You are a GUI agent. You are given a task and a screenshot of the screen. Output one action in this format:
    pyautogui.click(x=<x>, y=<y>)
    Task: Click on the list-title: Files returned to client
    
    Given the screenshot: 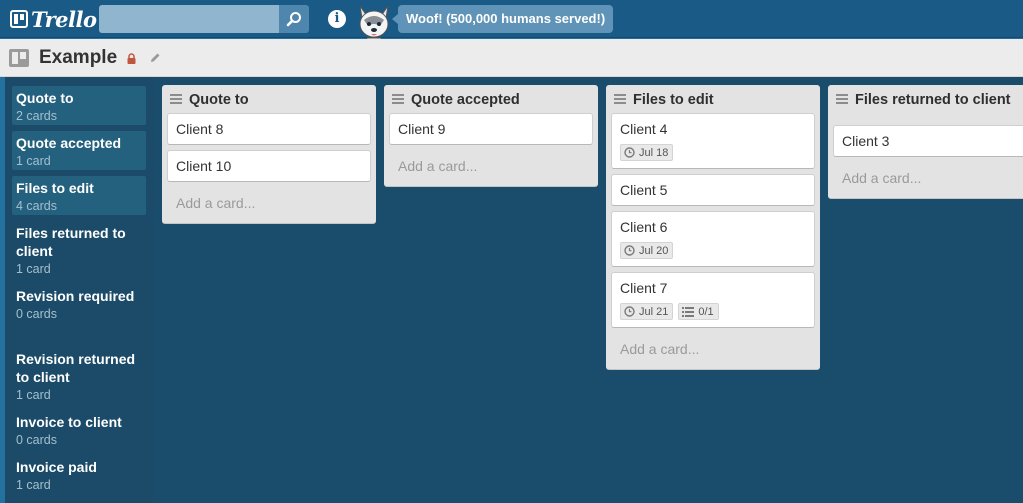 What is the action you would take?
    pyautogui.click(x=936, y=100)
    